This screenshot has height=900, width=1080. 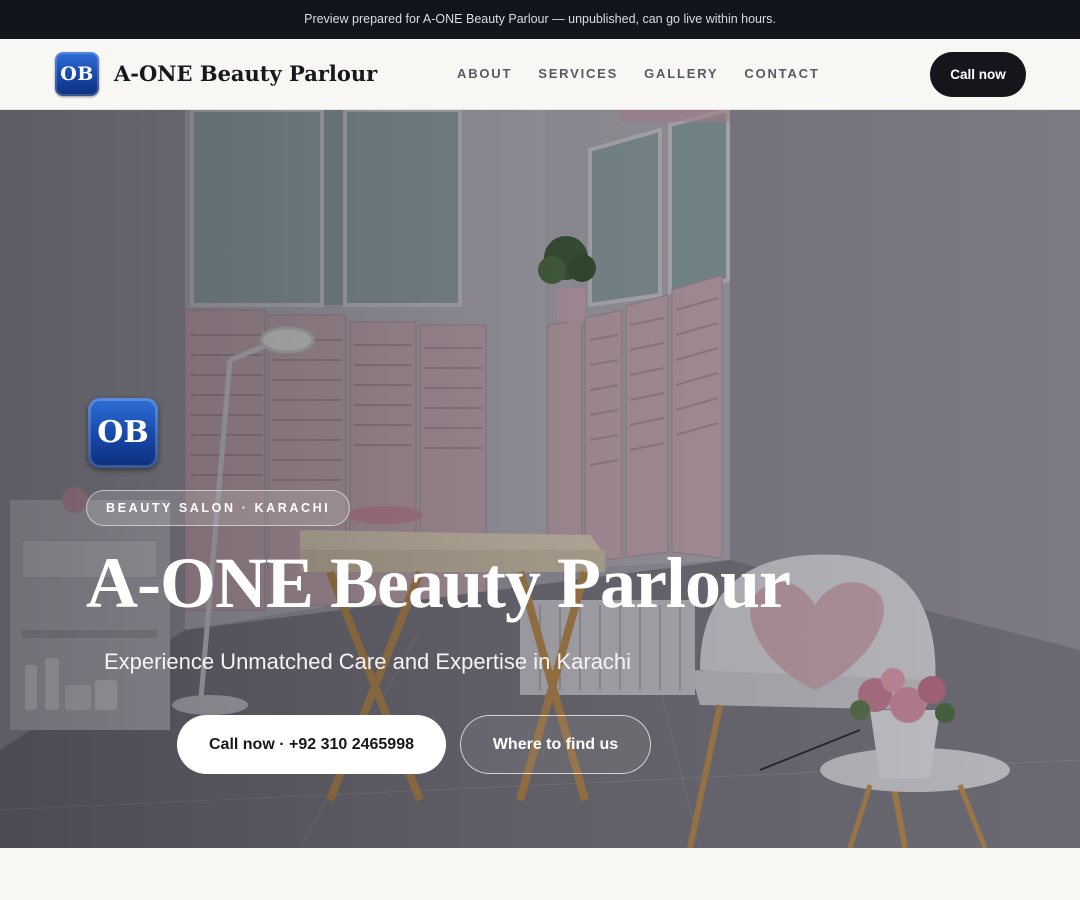 I want to click on hero-title: A-ONE Beauty Parlour, so click(x=438, y=583).